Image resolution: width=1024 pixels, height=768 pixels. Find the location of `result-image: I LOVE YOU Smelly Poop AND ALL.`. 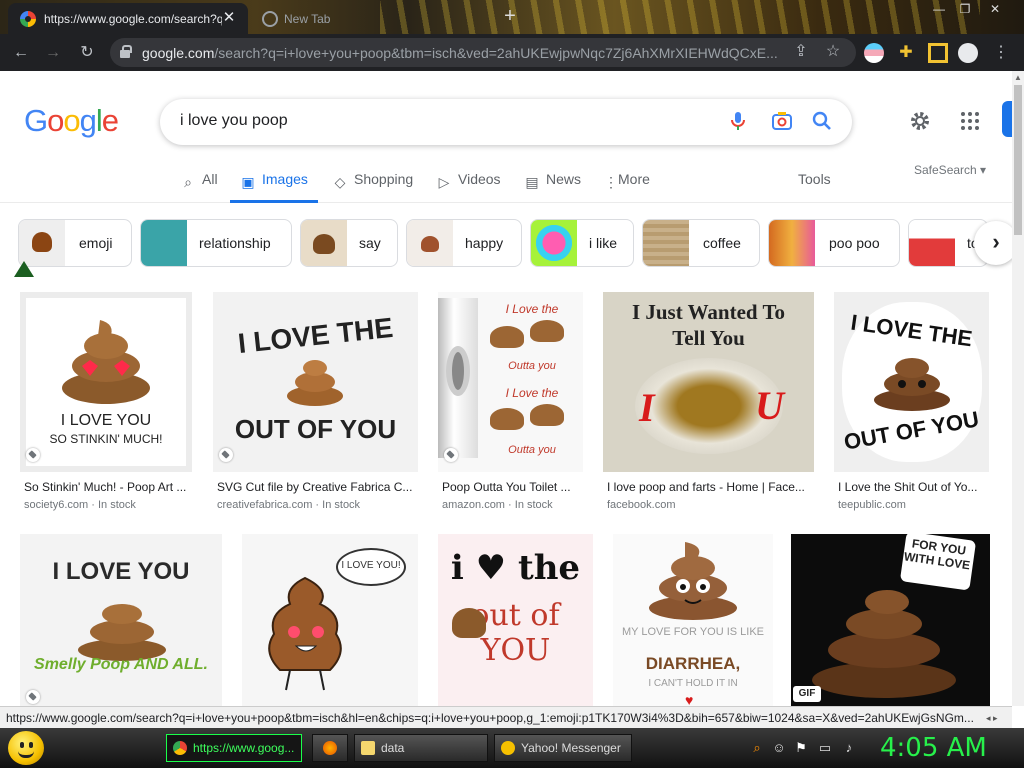

result-image: I LOVE YOU Smelly Poop AND ALL. is located at coordinates (121, 620).